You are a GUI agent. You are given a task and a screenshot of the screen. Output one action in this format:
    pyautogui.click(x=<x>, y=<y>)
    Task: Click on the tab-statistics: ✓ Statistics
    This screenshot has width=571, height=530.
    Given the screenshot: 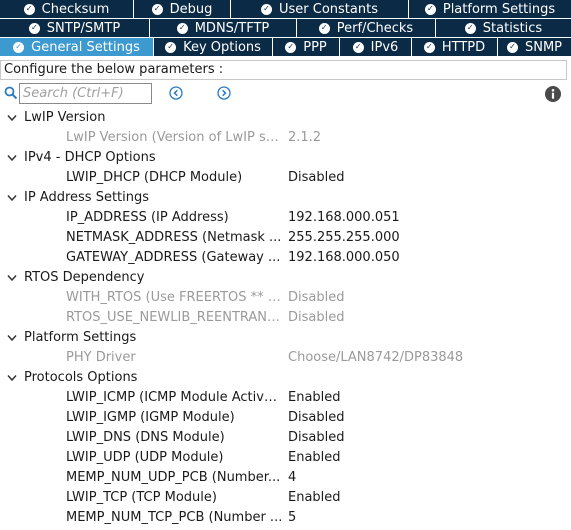 What is the action you would take?
    pyautogui.click(x=503, y=28)
    